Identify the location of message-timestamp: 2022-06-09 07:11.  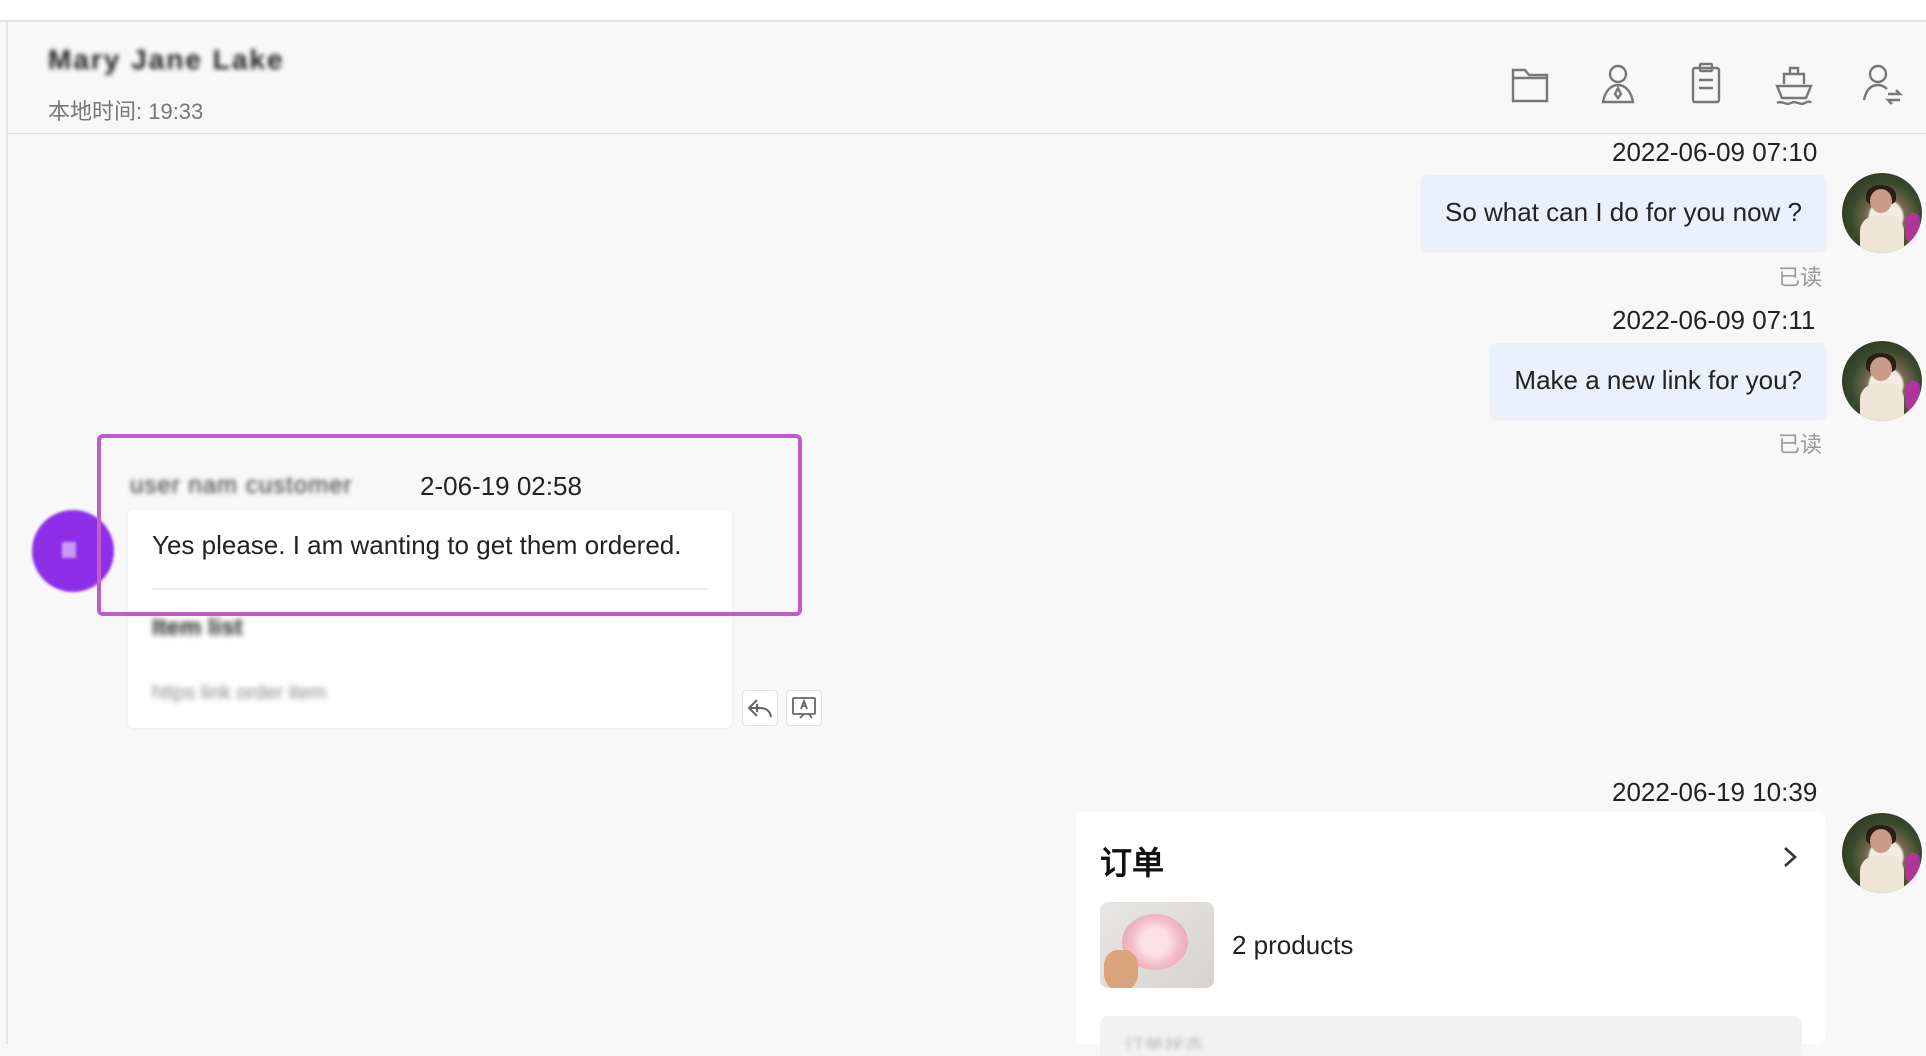
(1714, 320).